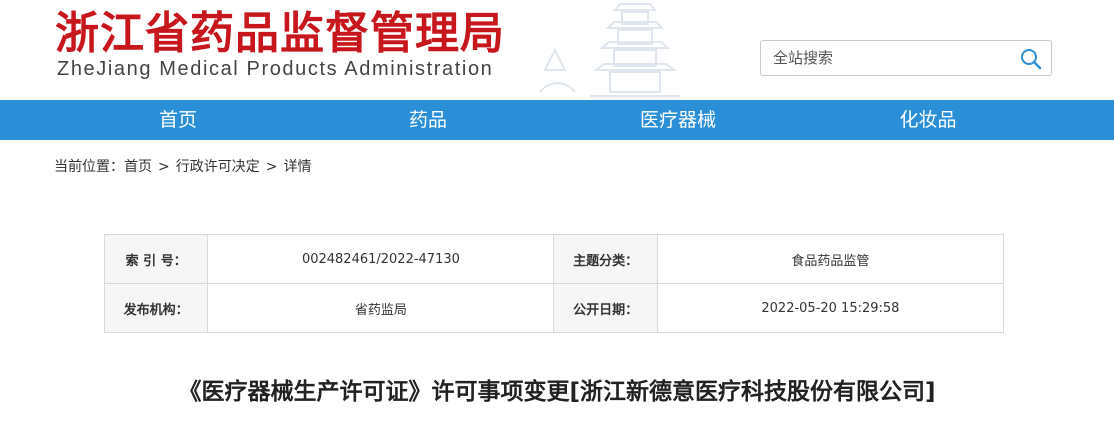 The image size is (1114, 444). What do you see at coordinates (381, 259) in the screenshot?
I see `index-number-value: 002482461/2022-47130` at bounding box center [381, 259].